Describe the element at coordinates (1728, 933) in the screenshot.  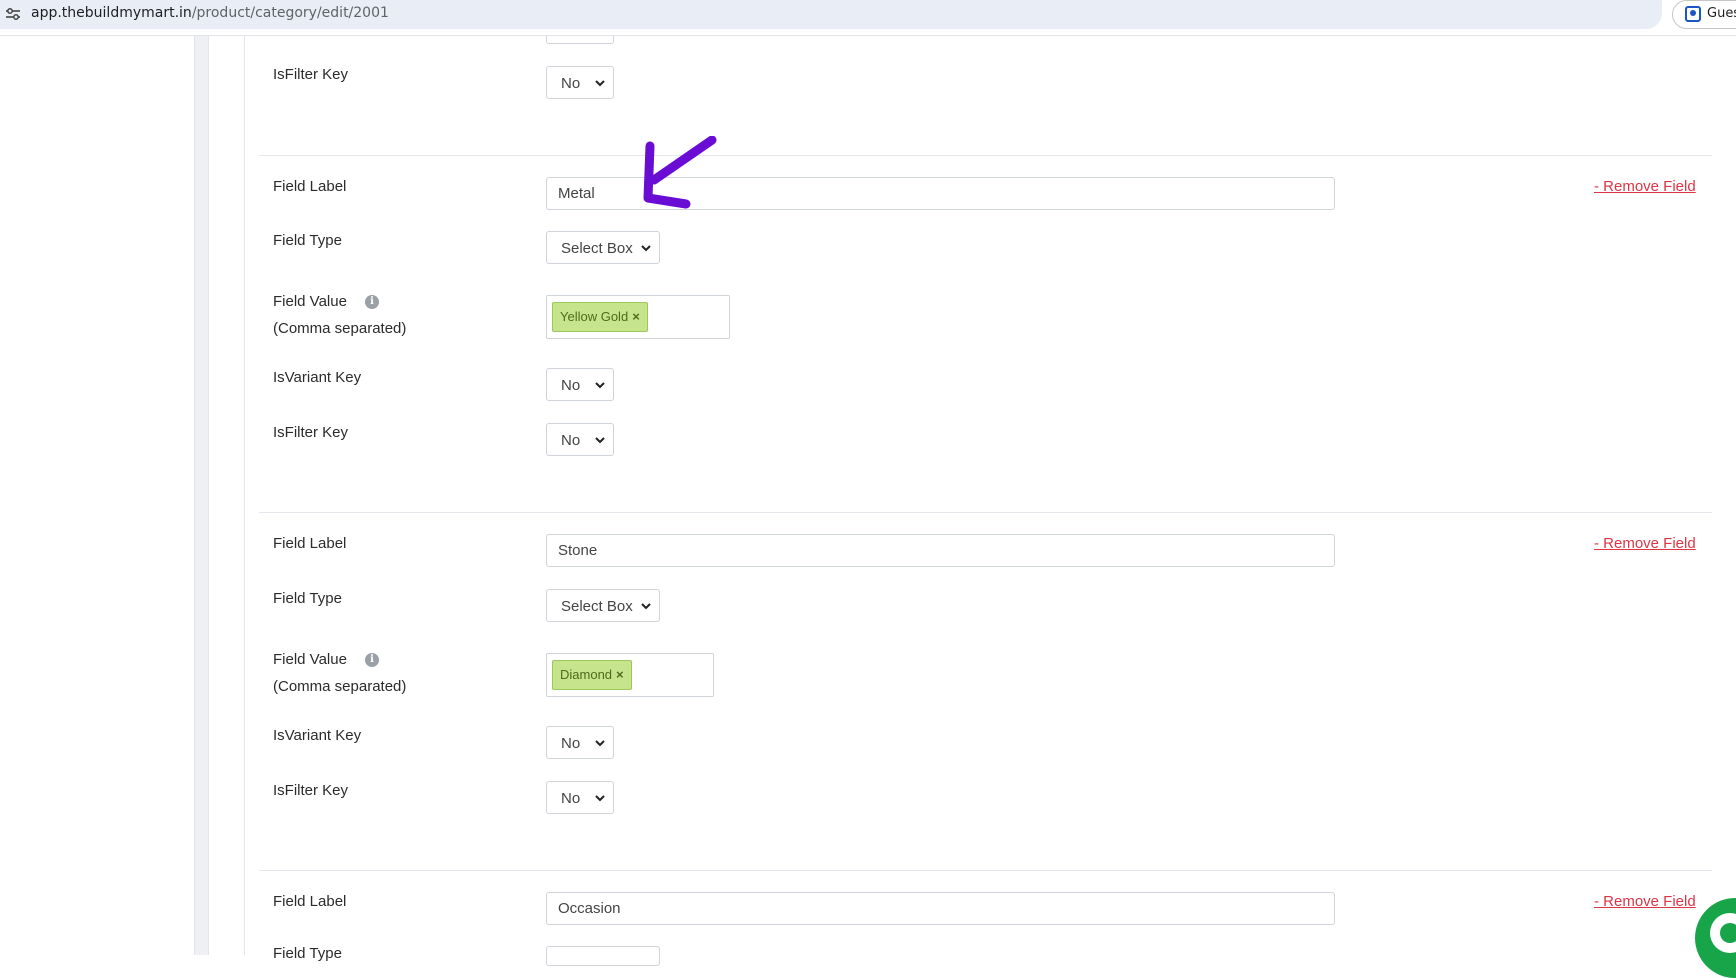
I see `chat-bubble-inner` at that location.